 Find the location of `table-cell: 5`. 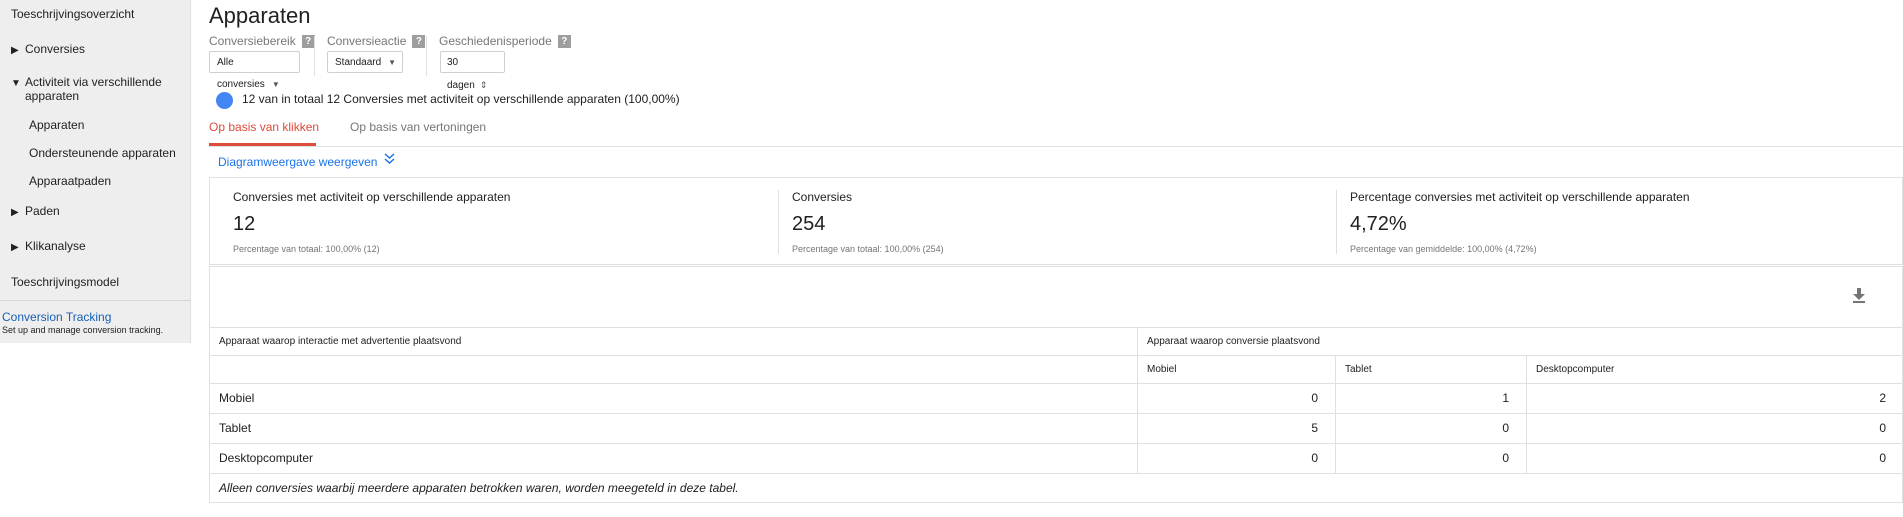

table-cell: 5 is located at coordinates (1314, 428).